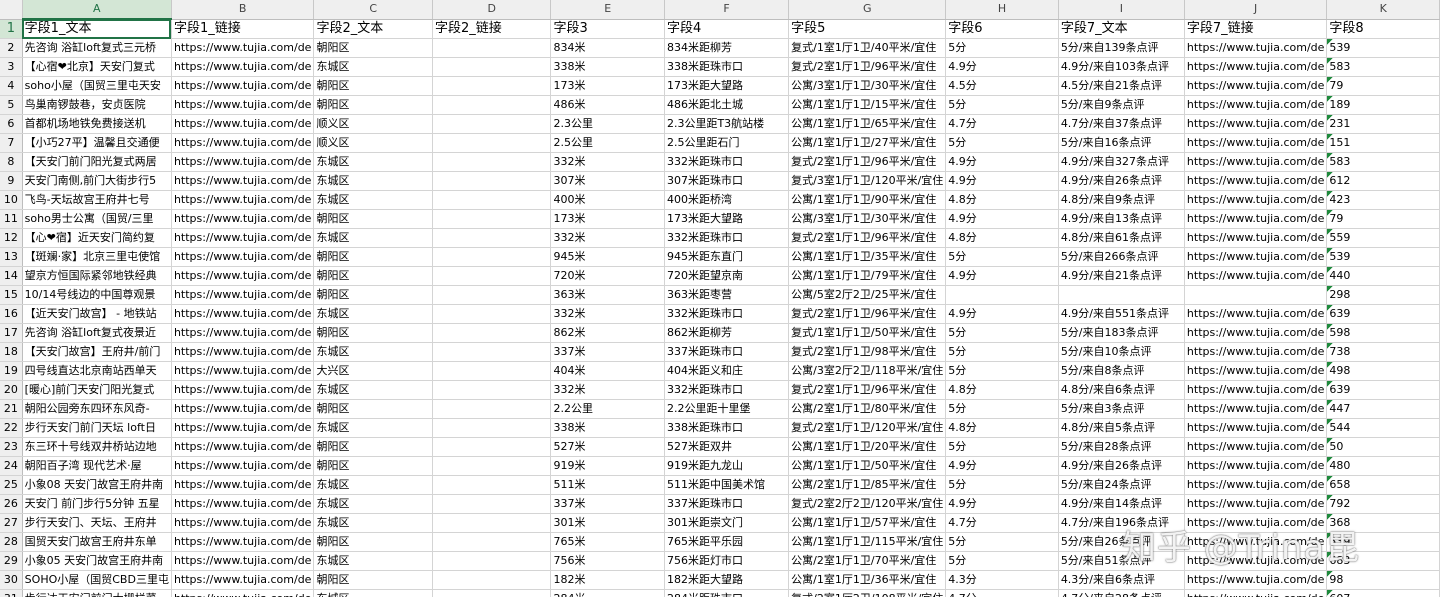 Image resolution: width=1440 pixels, height=597 pixels. Describe the element at coordinates (11, 200) in the screenshot. I see `row-header: 10` at that location.